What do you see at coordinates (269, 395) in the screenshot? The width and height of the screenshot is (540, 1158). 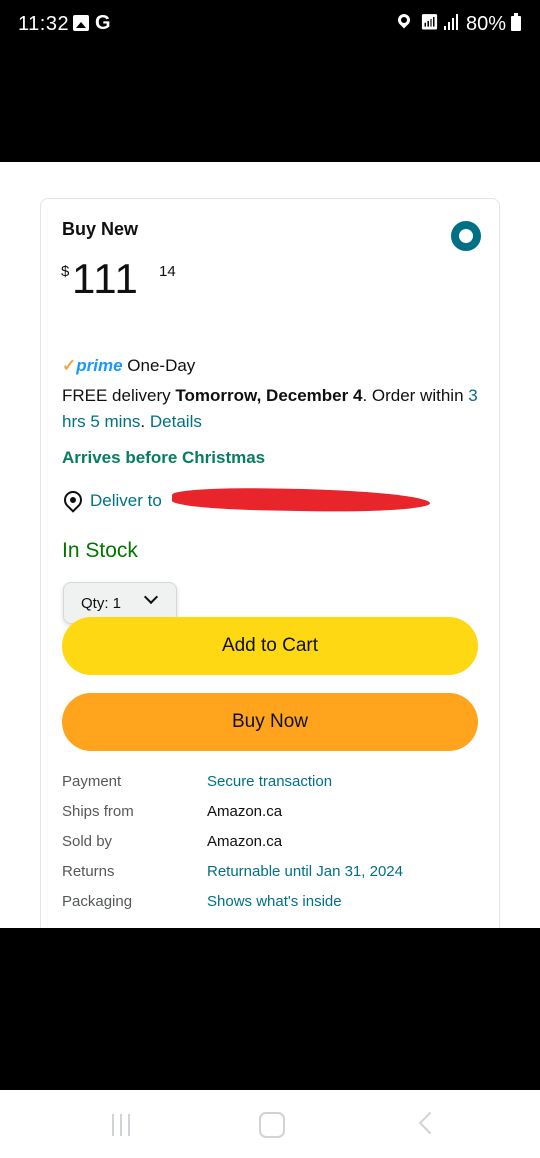 I see `delivery-date: Tomorrow, December 4` at bounding box center [269, 395].